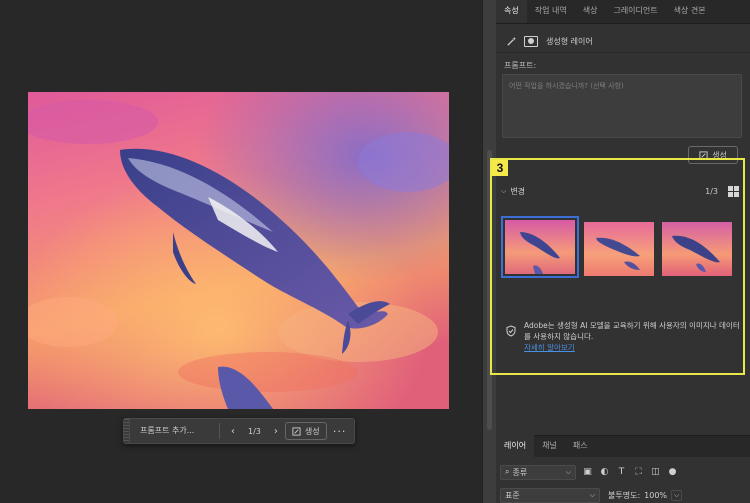 Image resolution: width=750 pixels, height=503 pixels. I want to click on generate-sparkle-icon, so click(296, 431).